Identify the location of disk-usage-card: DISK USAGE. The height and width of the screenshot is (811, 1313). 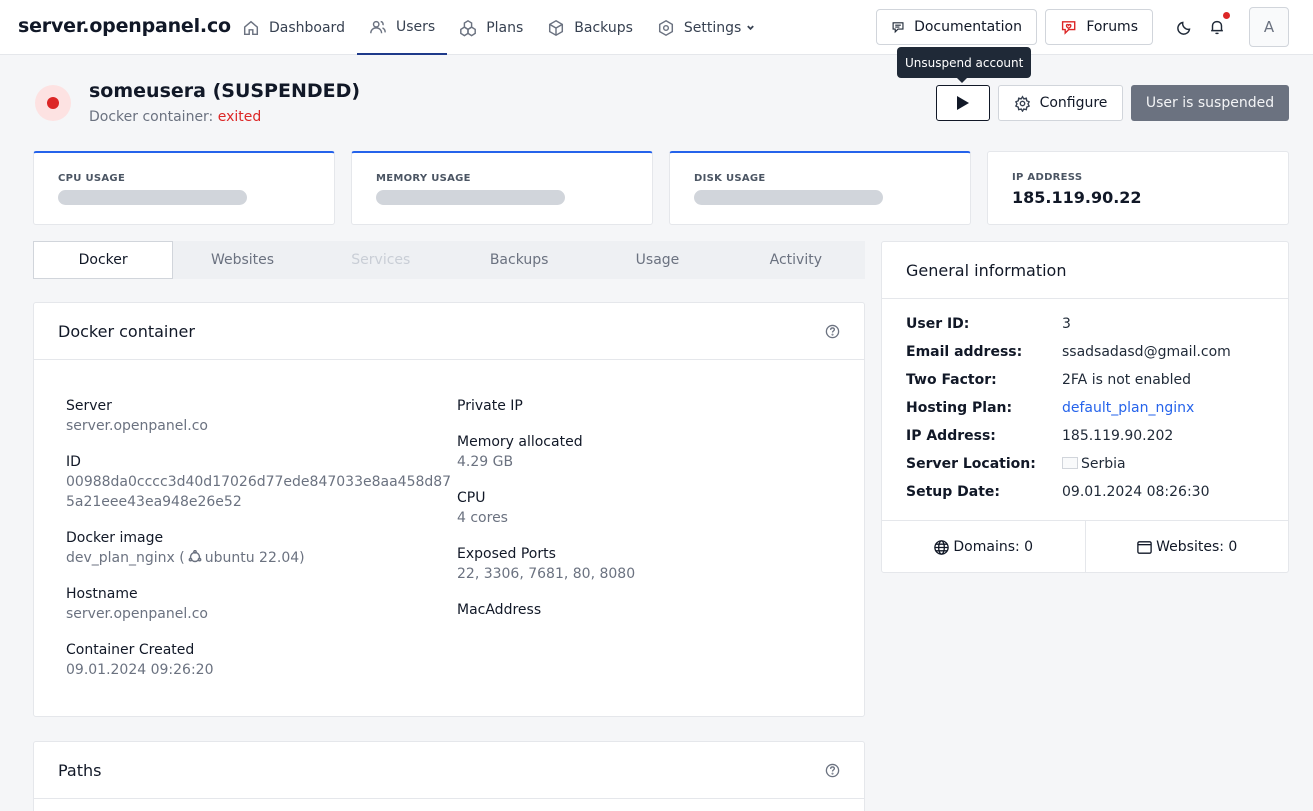
(820, 188).